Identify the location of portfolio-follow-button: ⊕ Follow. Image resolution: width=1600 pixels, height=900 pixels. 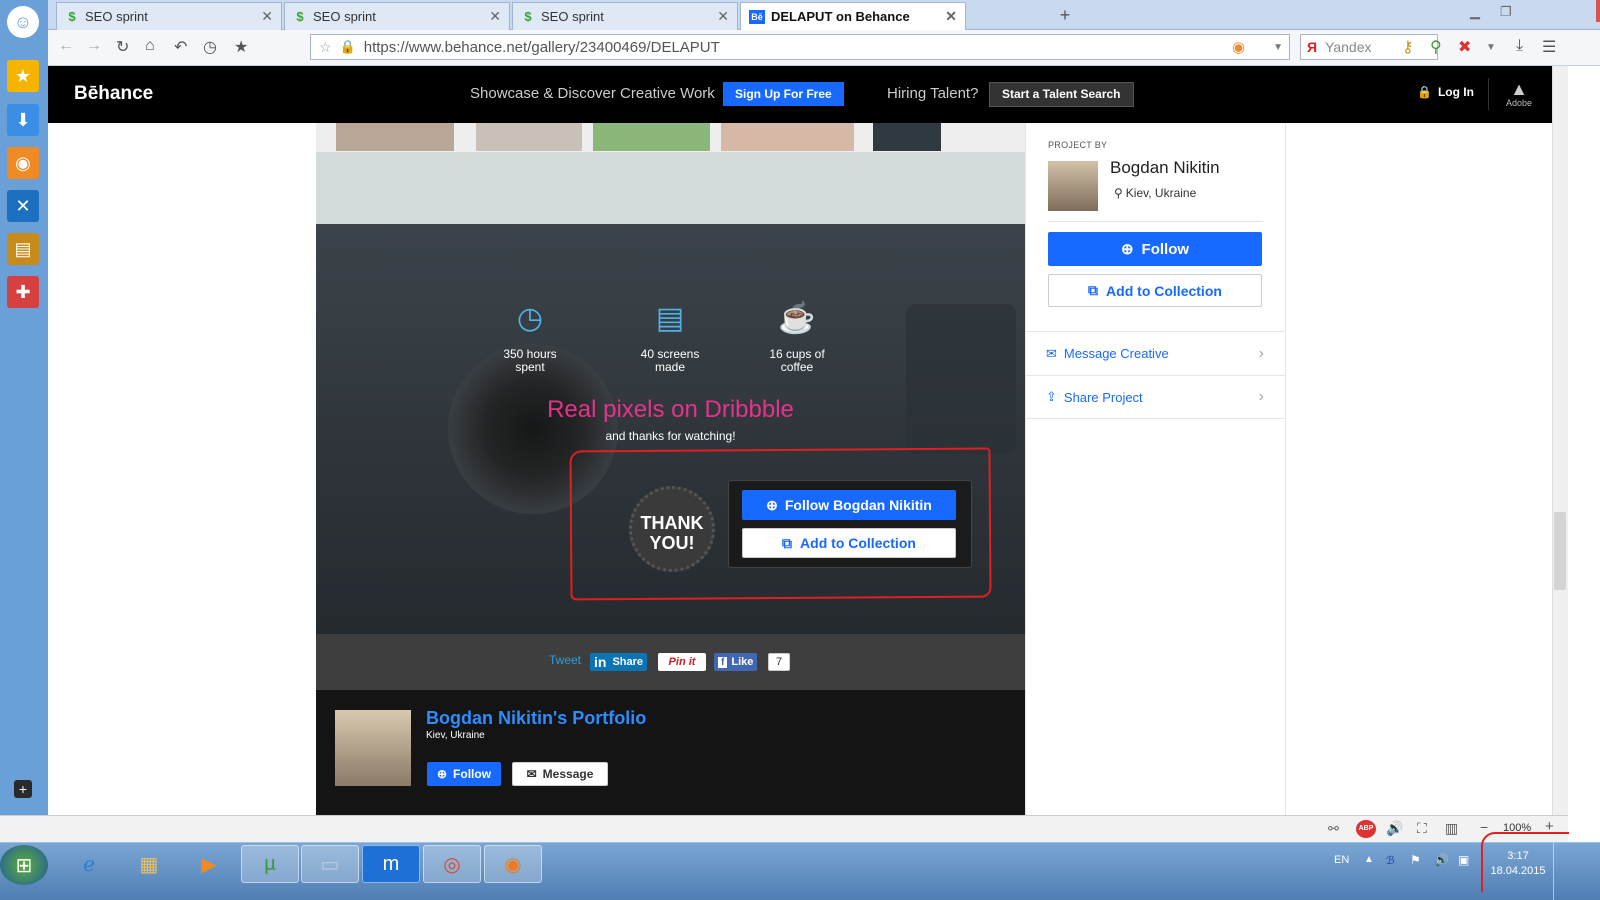
(464, 774).